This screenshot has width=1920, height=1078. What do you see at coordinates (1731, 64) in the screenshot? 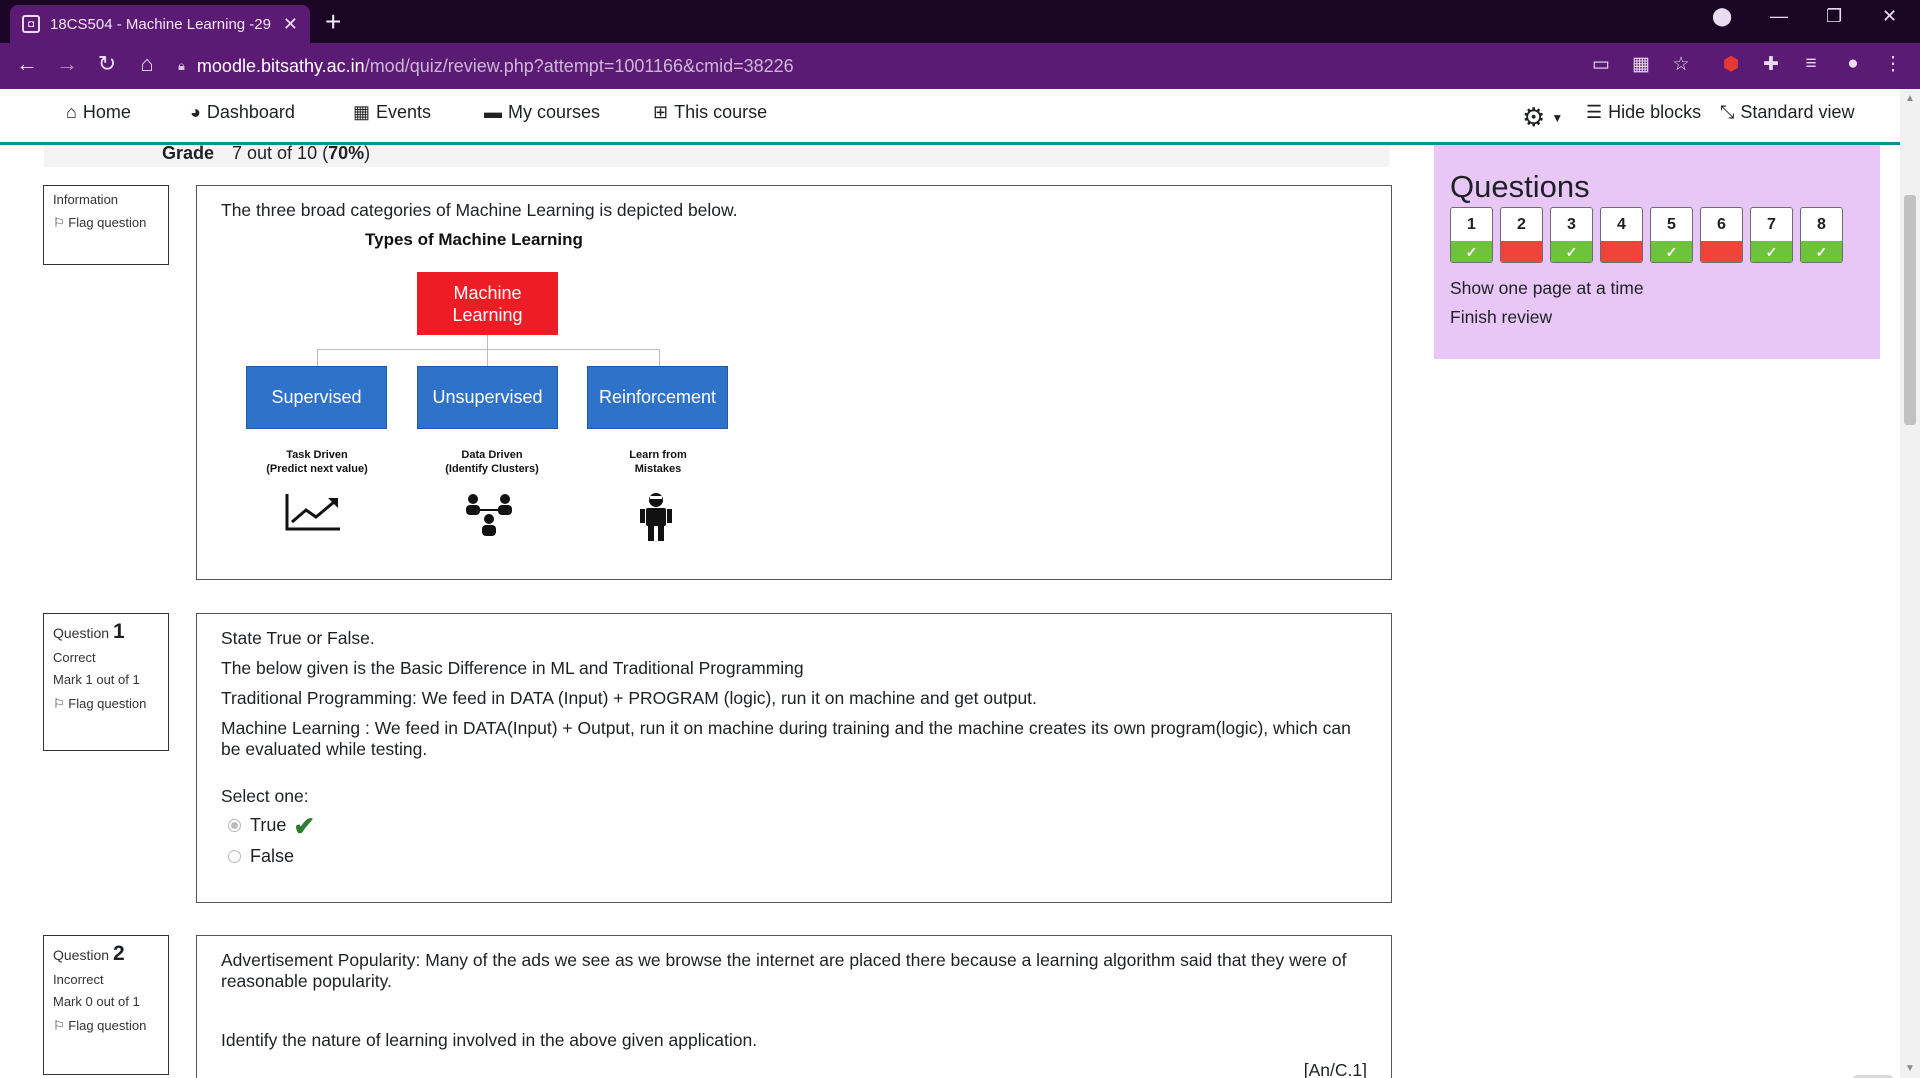
I see `ublock-extension-icon: ⬢` at bounding box center [1731, 64].